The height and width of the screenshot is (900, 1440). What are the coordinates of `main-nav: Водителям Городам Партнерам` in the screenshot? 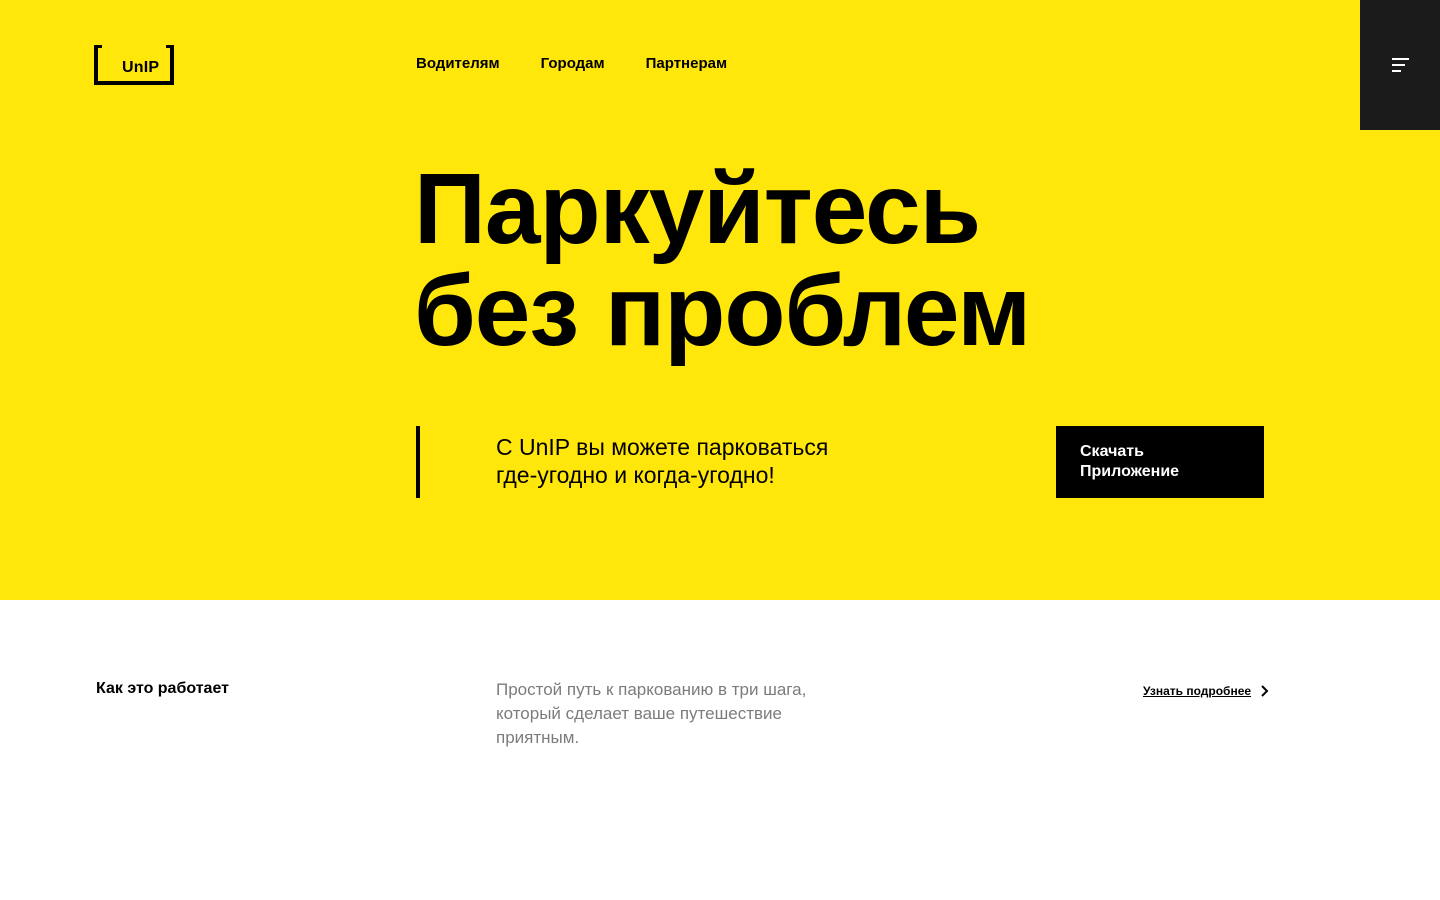 It's located at (571, 63).